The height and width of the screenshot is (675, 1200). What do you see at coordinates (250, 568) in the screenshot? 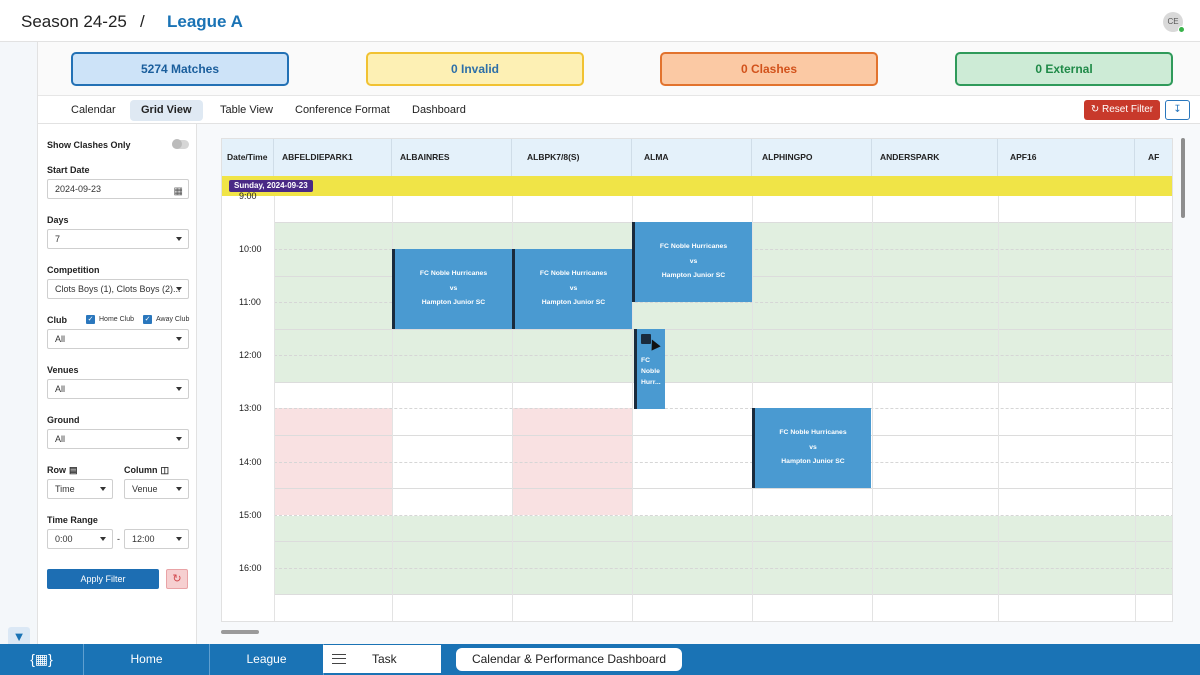
I see `time-label: 16:00` at bounding box center [250, 568].